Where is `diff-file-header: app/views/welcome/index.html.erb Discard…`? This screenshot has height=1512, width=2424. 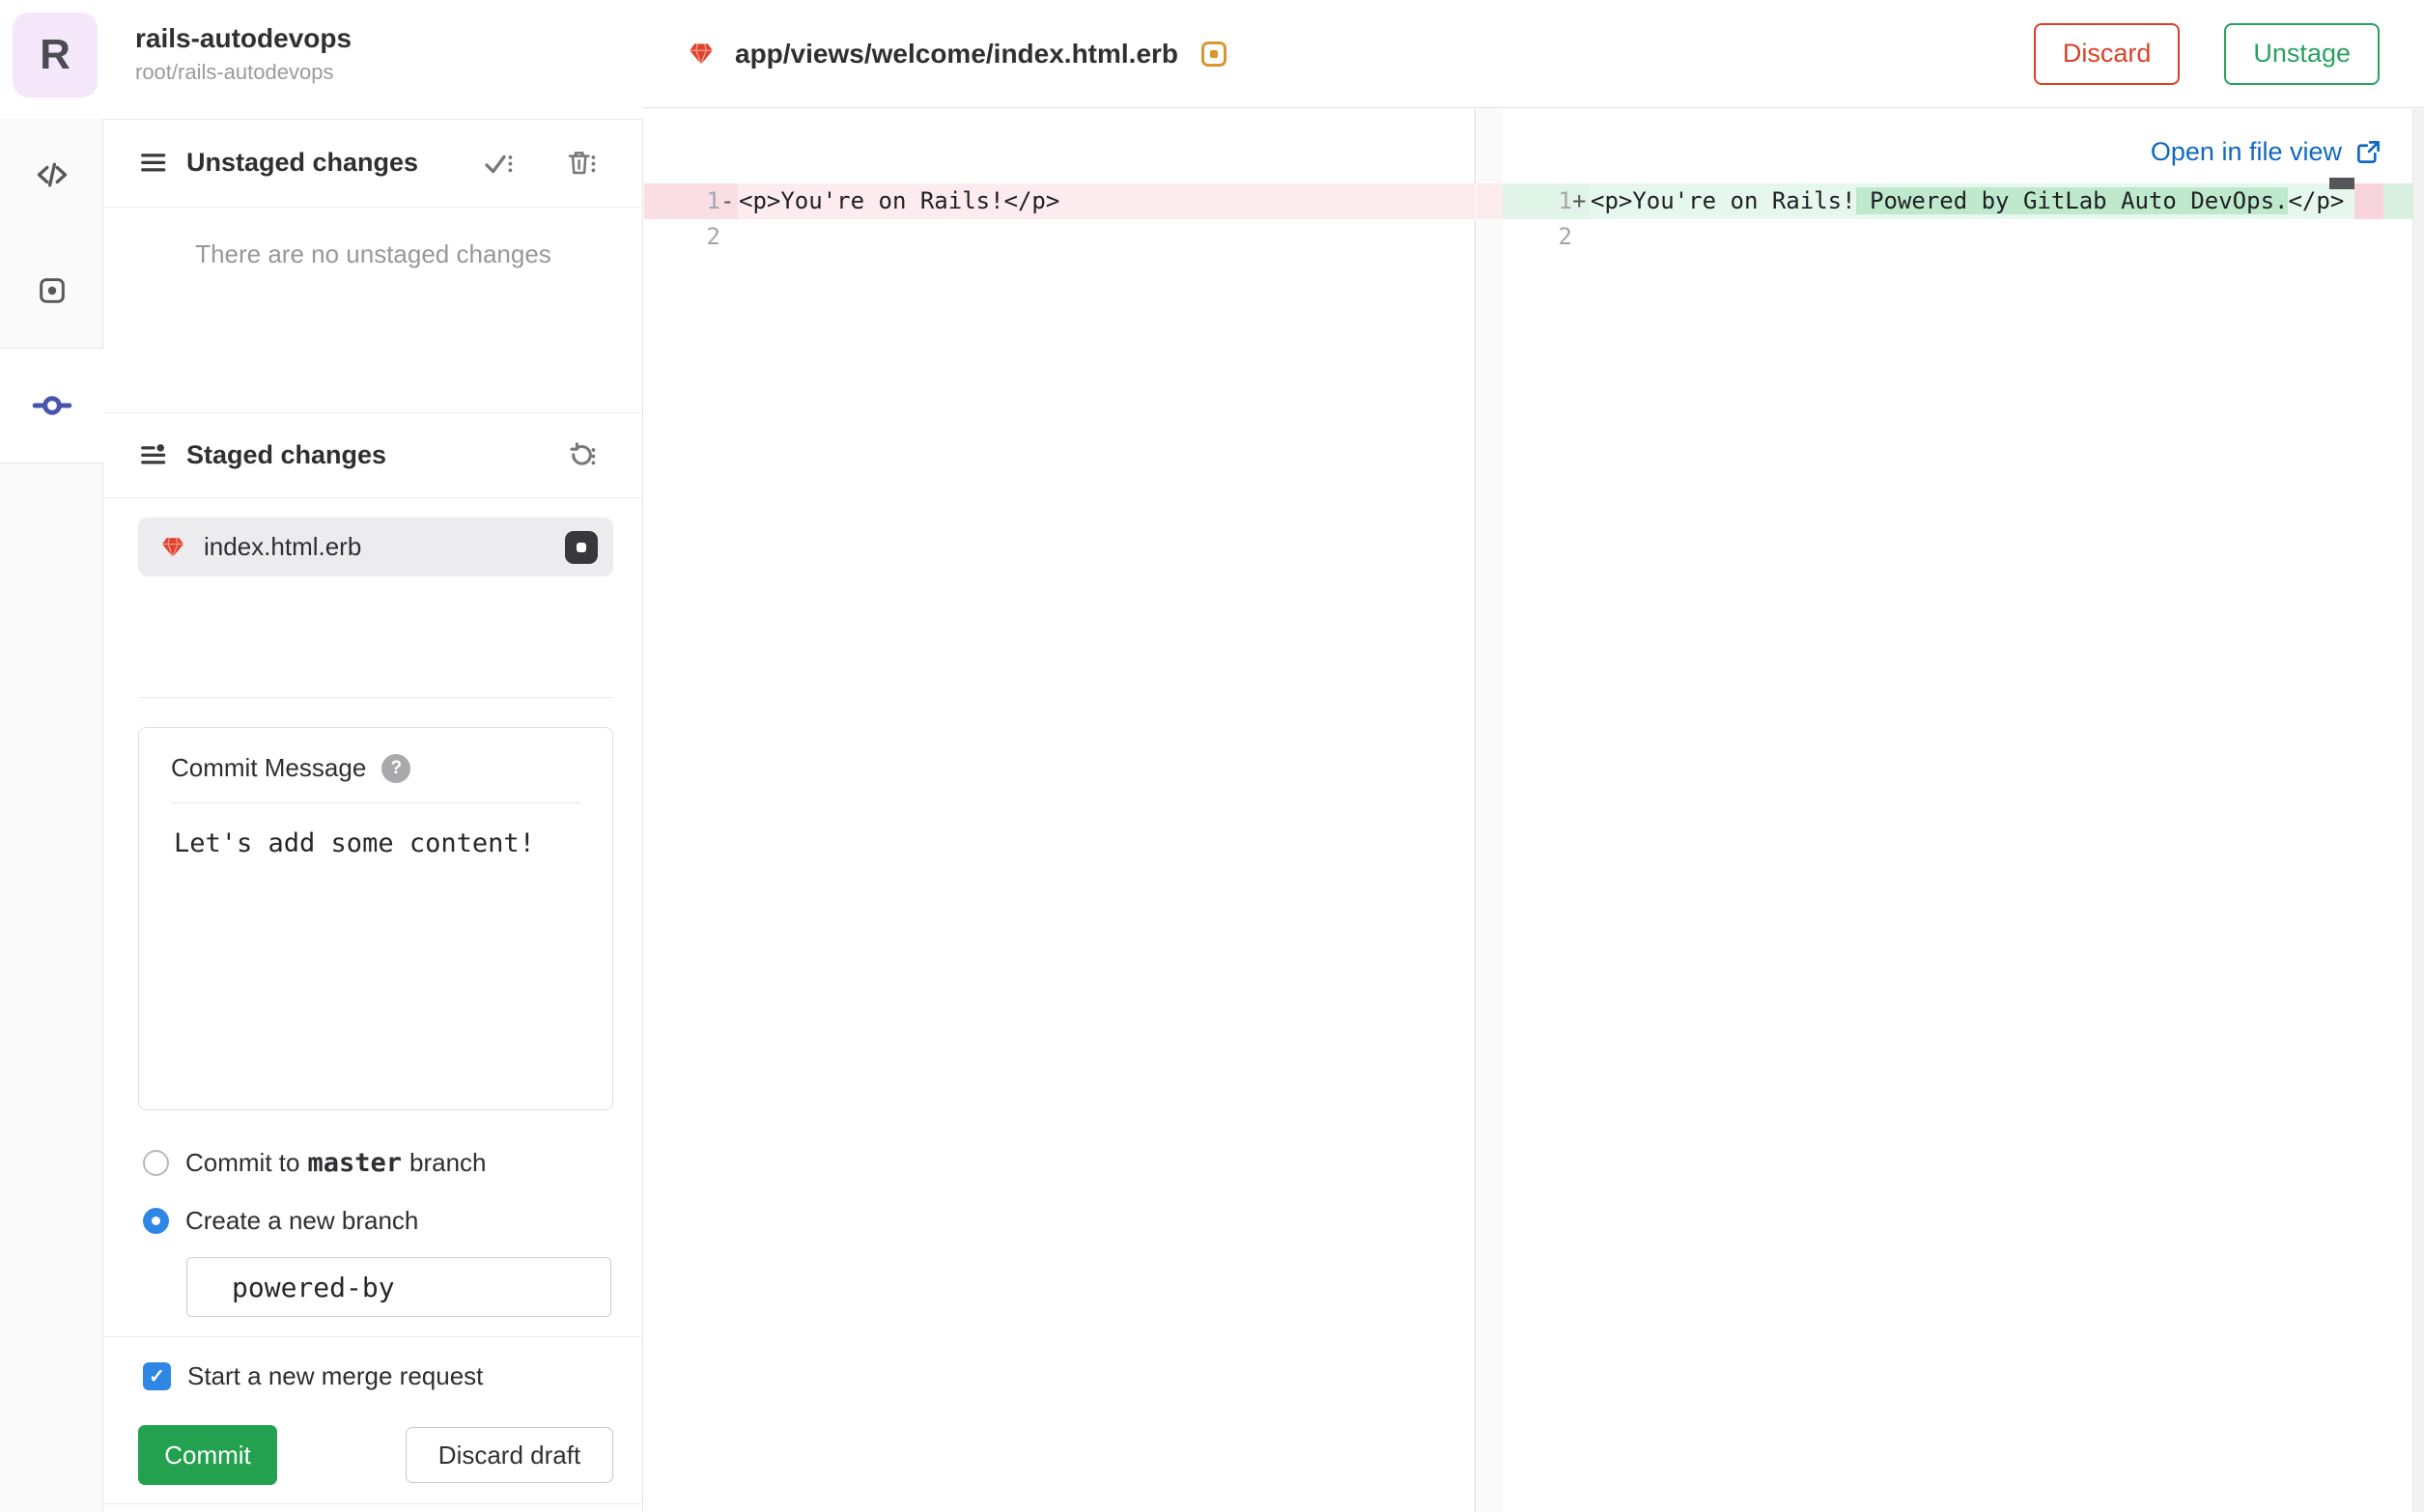 diff-file-header: app/views/welcome/index.html.erb Discard… is located at coordinates (1534, 54).